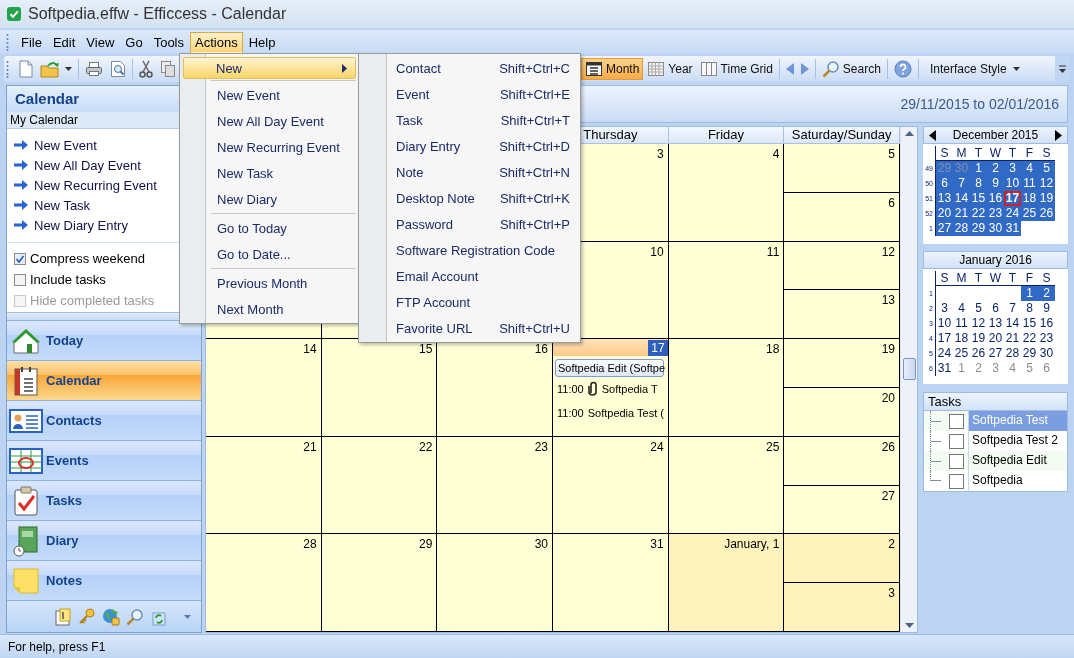  Describe the element at coordinates (1046, 213) in the screenshot. I see `calendar-day: 26` at that location.